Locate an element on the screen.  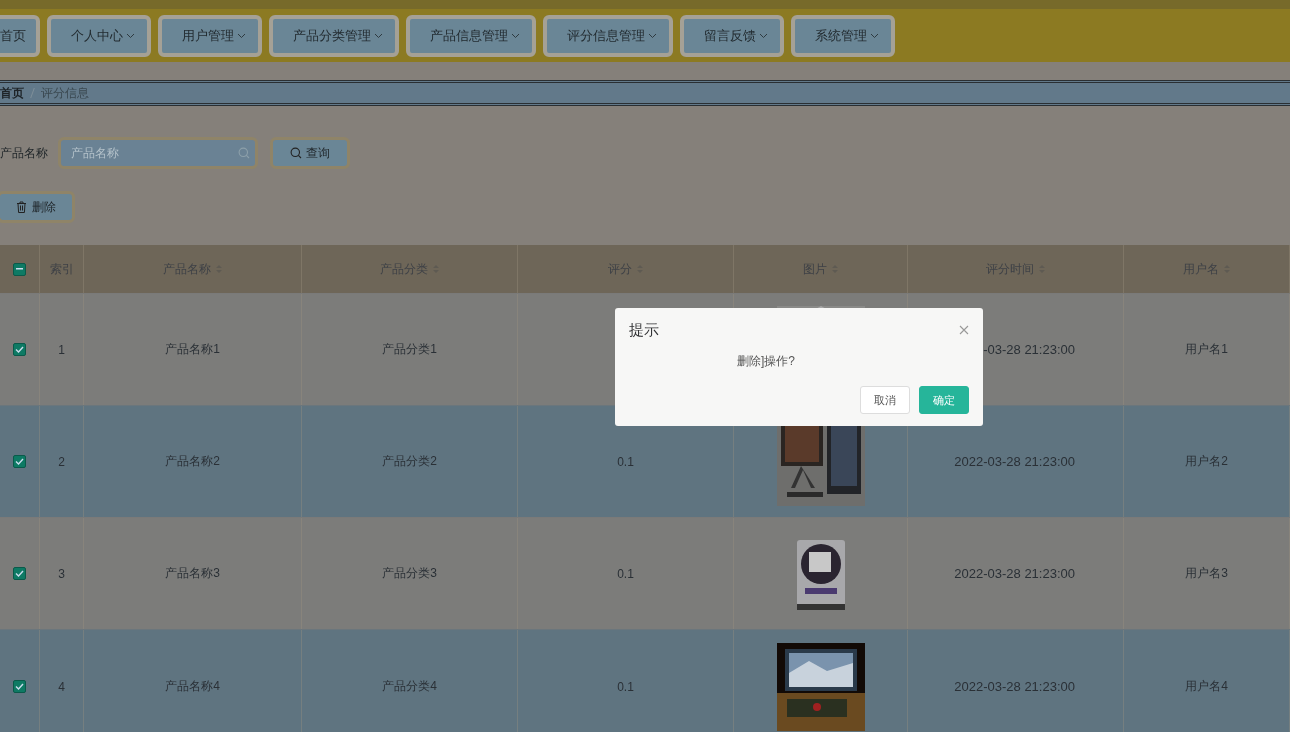
field-label: 产品名称 is located at coordinates (24, 153).